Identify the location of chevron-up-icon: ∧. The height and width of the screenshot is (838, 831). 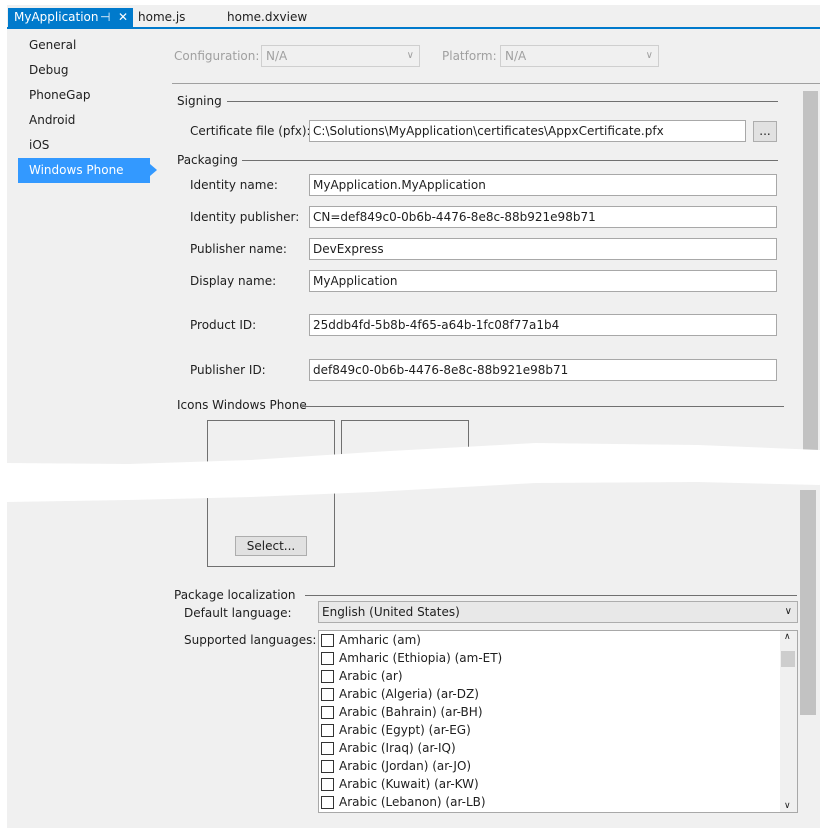
(787, 637).